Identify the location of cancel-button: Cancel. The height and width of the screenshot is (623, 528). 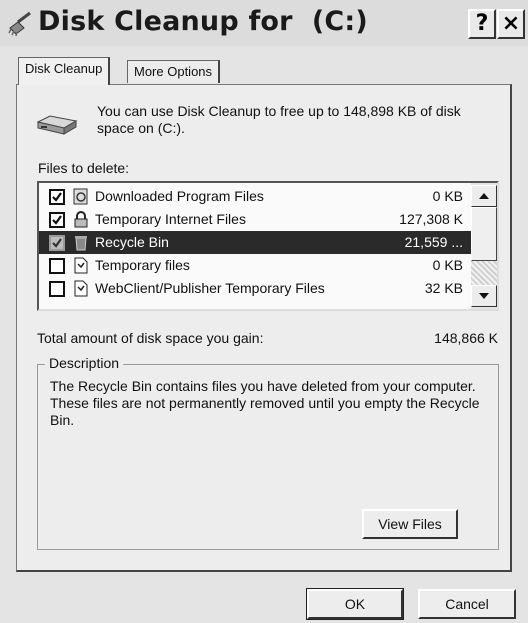
(467, 604).